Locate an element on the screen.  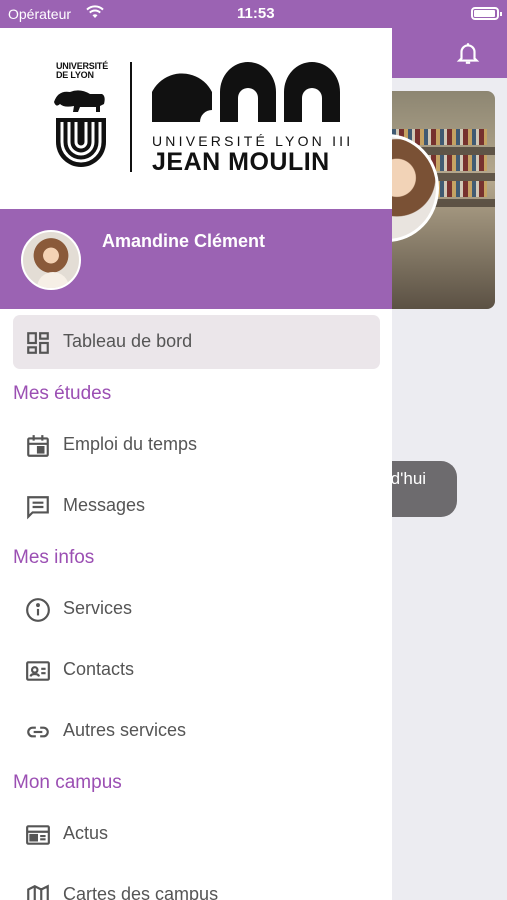
menu-item-other-services: Autres services is located at coordinates (196, 731).